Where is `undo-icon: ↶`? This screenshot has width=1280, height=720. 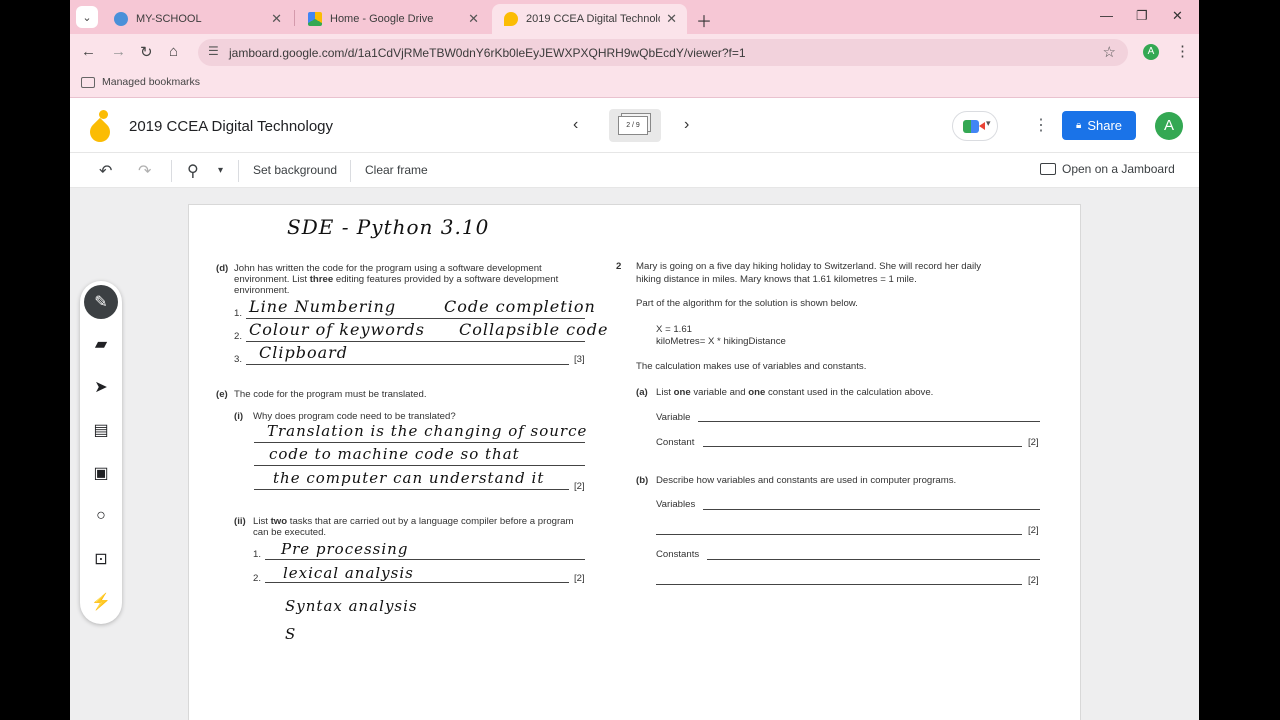
undo-icon: ↶ is located at coordinates (105, 171).